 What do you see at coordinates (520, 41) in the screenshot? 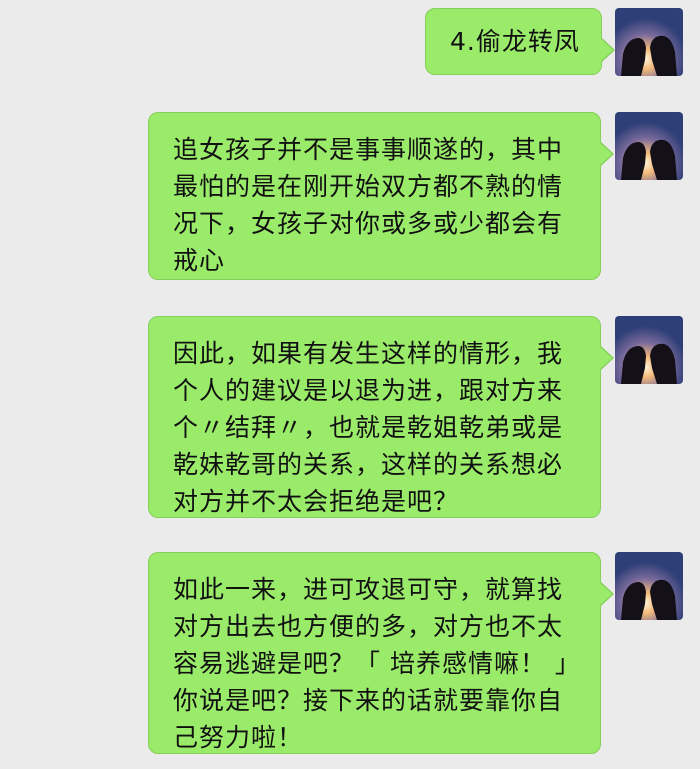
I see `message-bubble: 4.偷龙转凤` at bounding box center [520, 41].